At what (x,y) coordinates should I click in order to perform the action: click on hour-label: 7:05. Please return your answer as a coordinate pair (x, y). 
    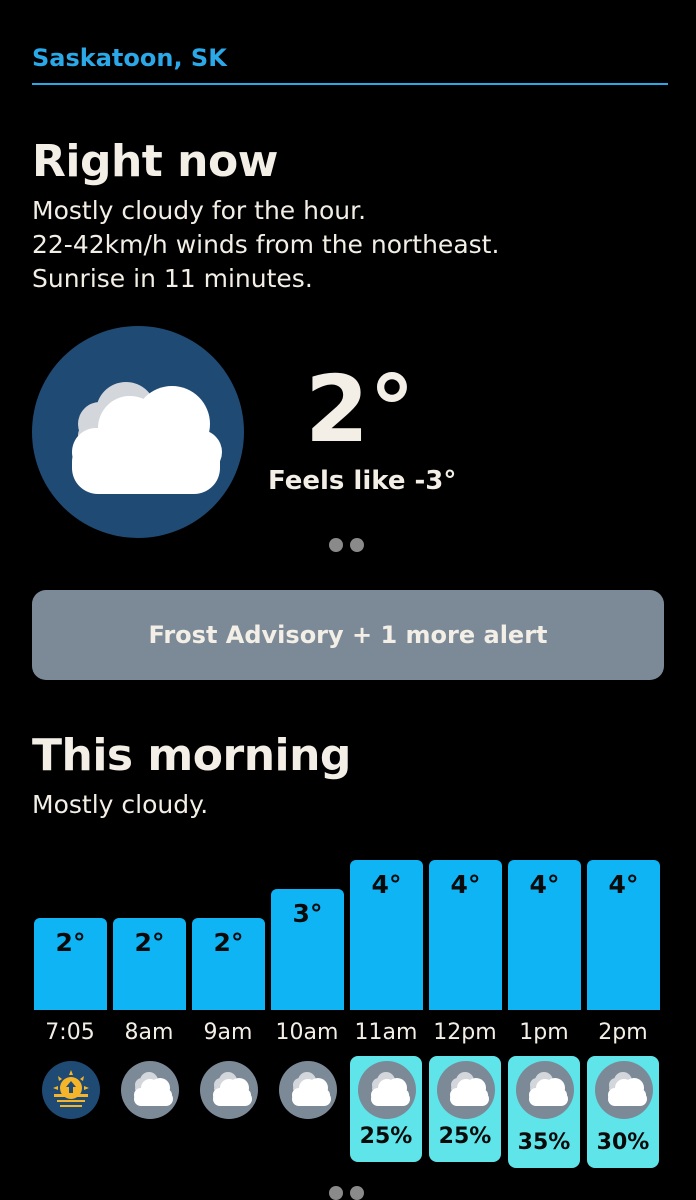
    Looking at the image, I should click on (70, 1032).